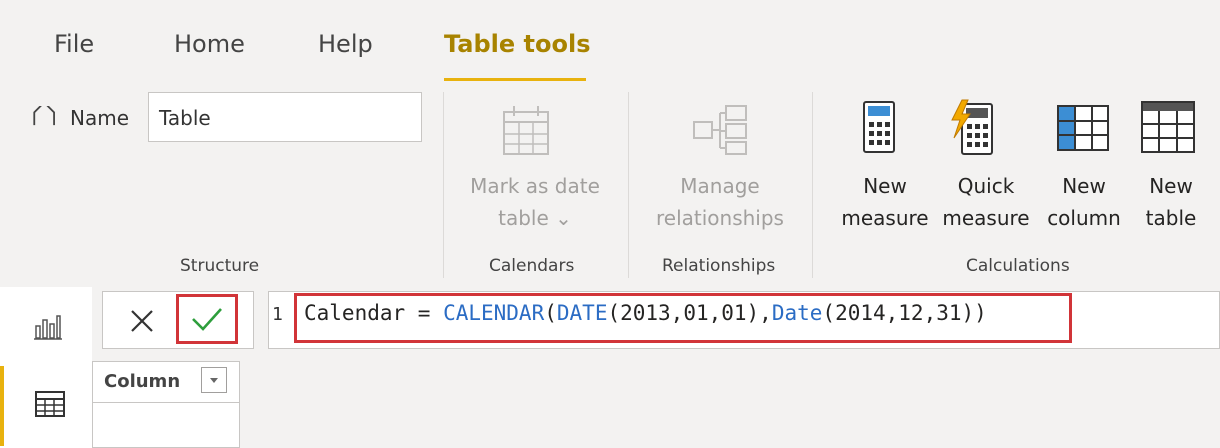 The width and height of the screenshot is (1220, 448). What do you see at coordinates (719, 266) in the screenshot?
I see `group-label-relationships: Relationships` at bounding box center [719, 266].